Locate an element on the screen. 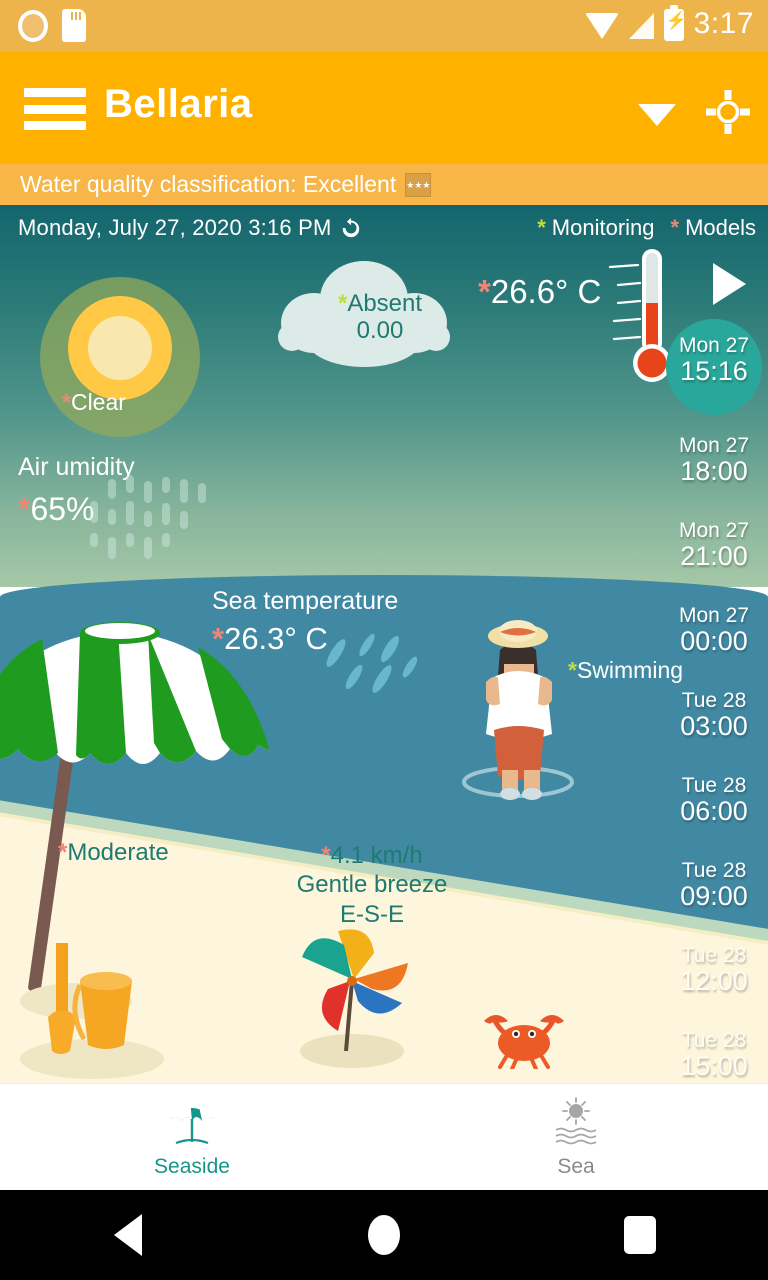 Image resolution: width=768 pixels, height=1280 pixels. android-navigation-bar is located at coordinates (384, 1235).